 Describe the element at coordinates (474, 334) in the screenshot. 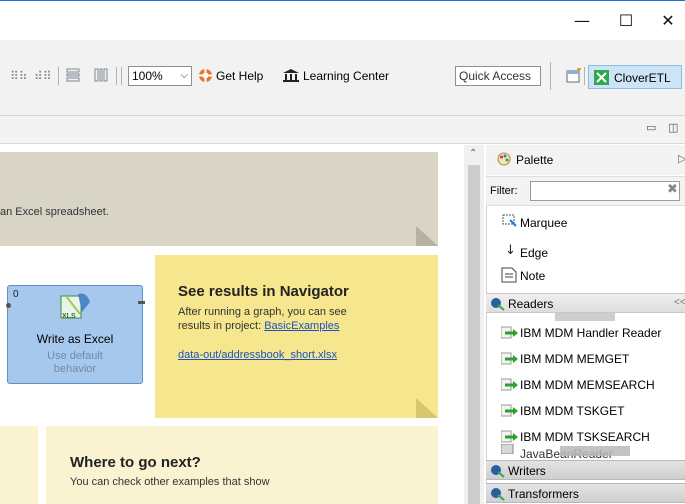

I see `scrollbar-thumb` at that location.